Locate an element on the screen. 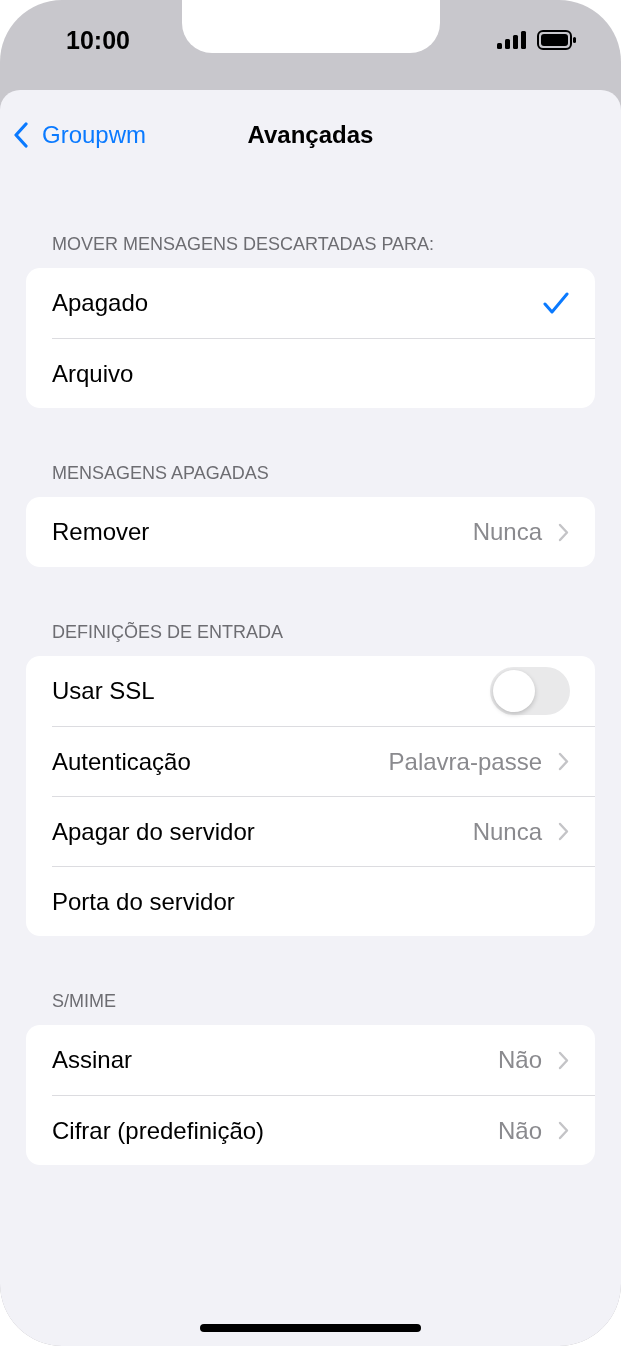  section-header: DEFINIÇÕES DE ENTRADA is located at coordinates (168, 632).